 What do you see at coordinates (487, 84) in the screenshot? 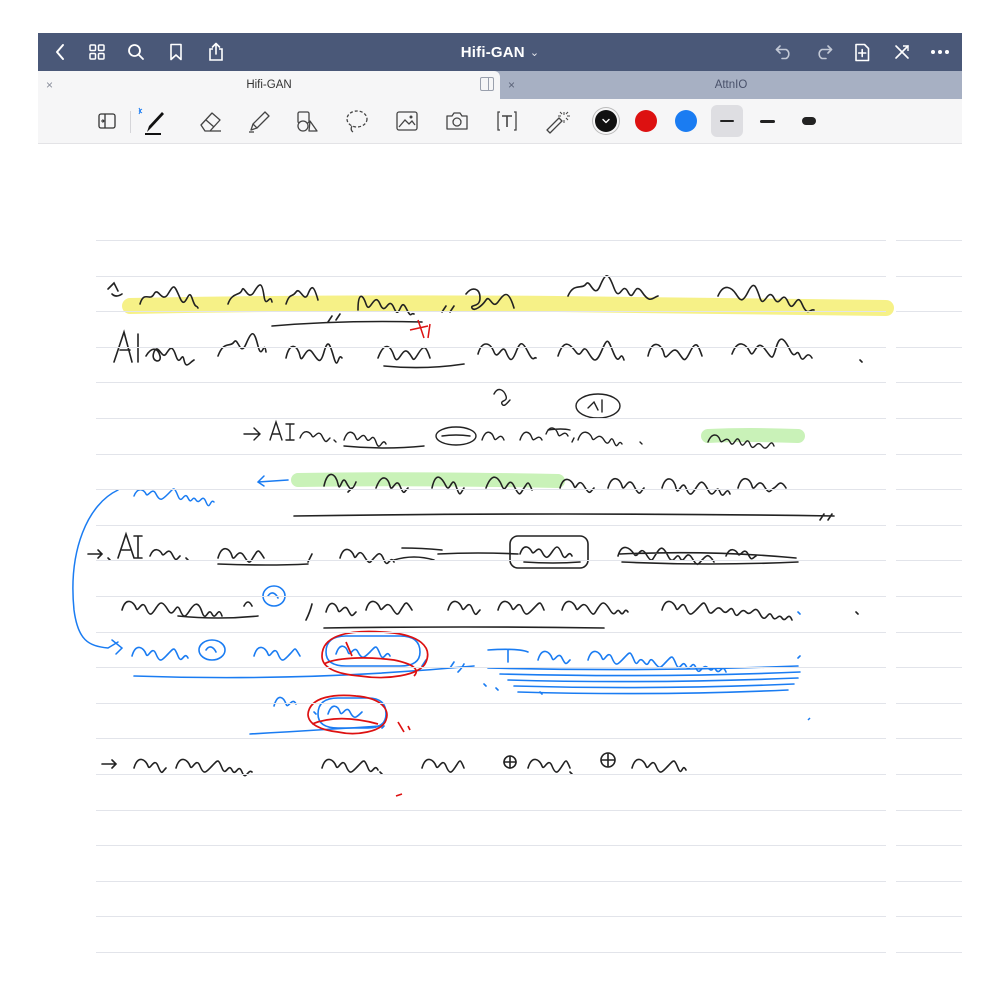
I see `split-view-icon` at bounding box center [487, 84].